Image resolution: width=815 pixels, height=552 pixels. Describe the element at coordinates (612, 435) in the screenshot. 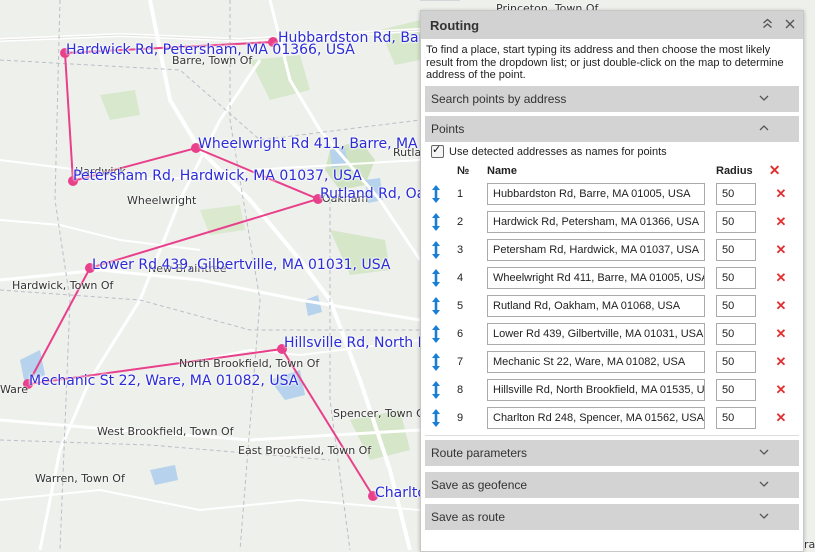

I see `divider` at that location.